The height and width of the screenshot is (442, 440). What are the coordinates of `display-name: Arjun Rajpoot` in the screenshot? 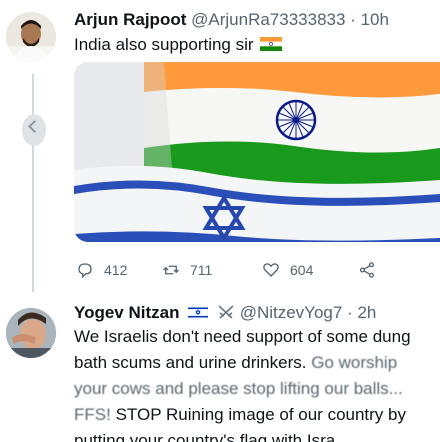 It's located at (130, 19).